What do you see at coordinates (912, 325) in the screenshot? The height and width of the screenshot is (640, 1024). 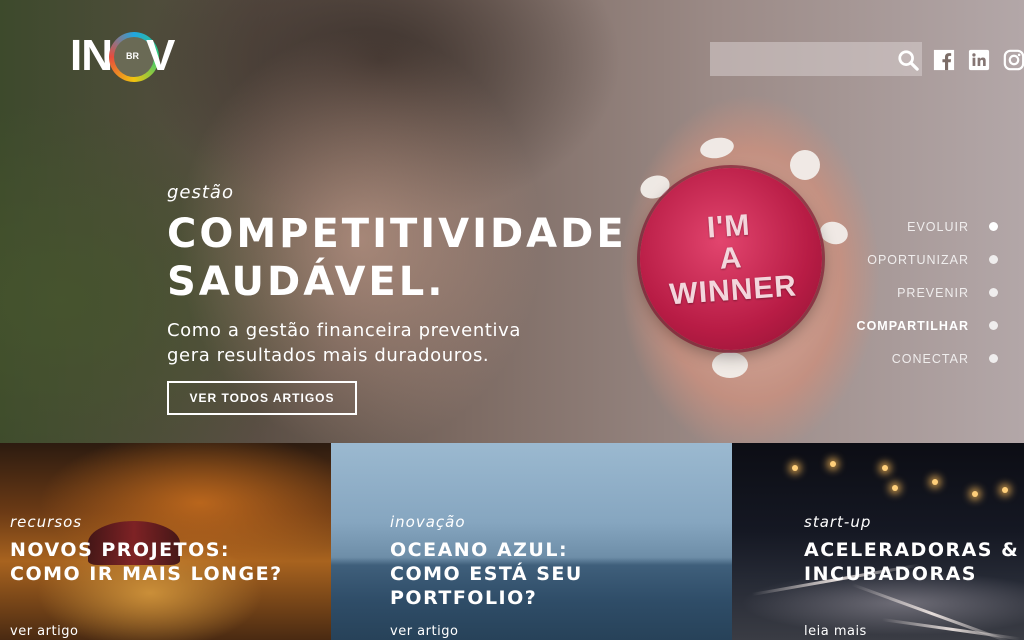 I see `section-nav-label: COMPARTILHAR` at bounding box center [912, 325].